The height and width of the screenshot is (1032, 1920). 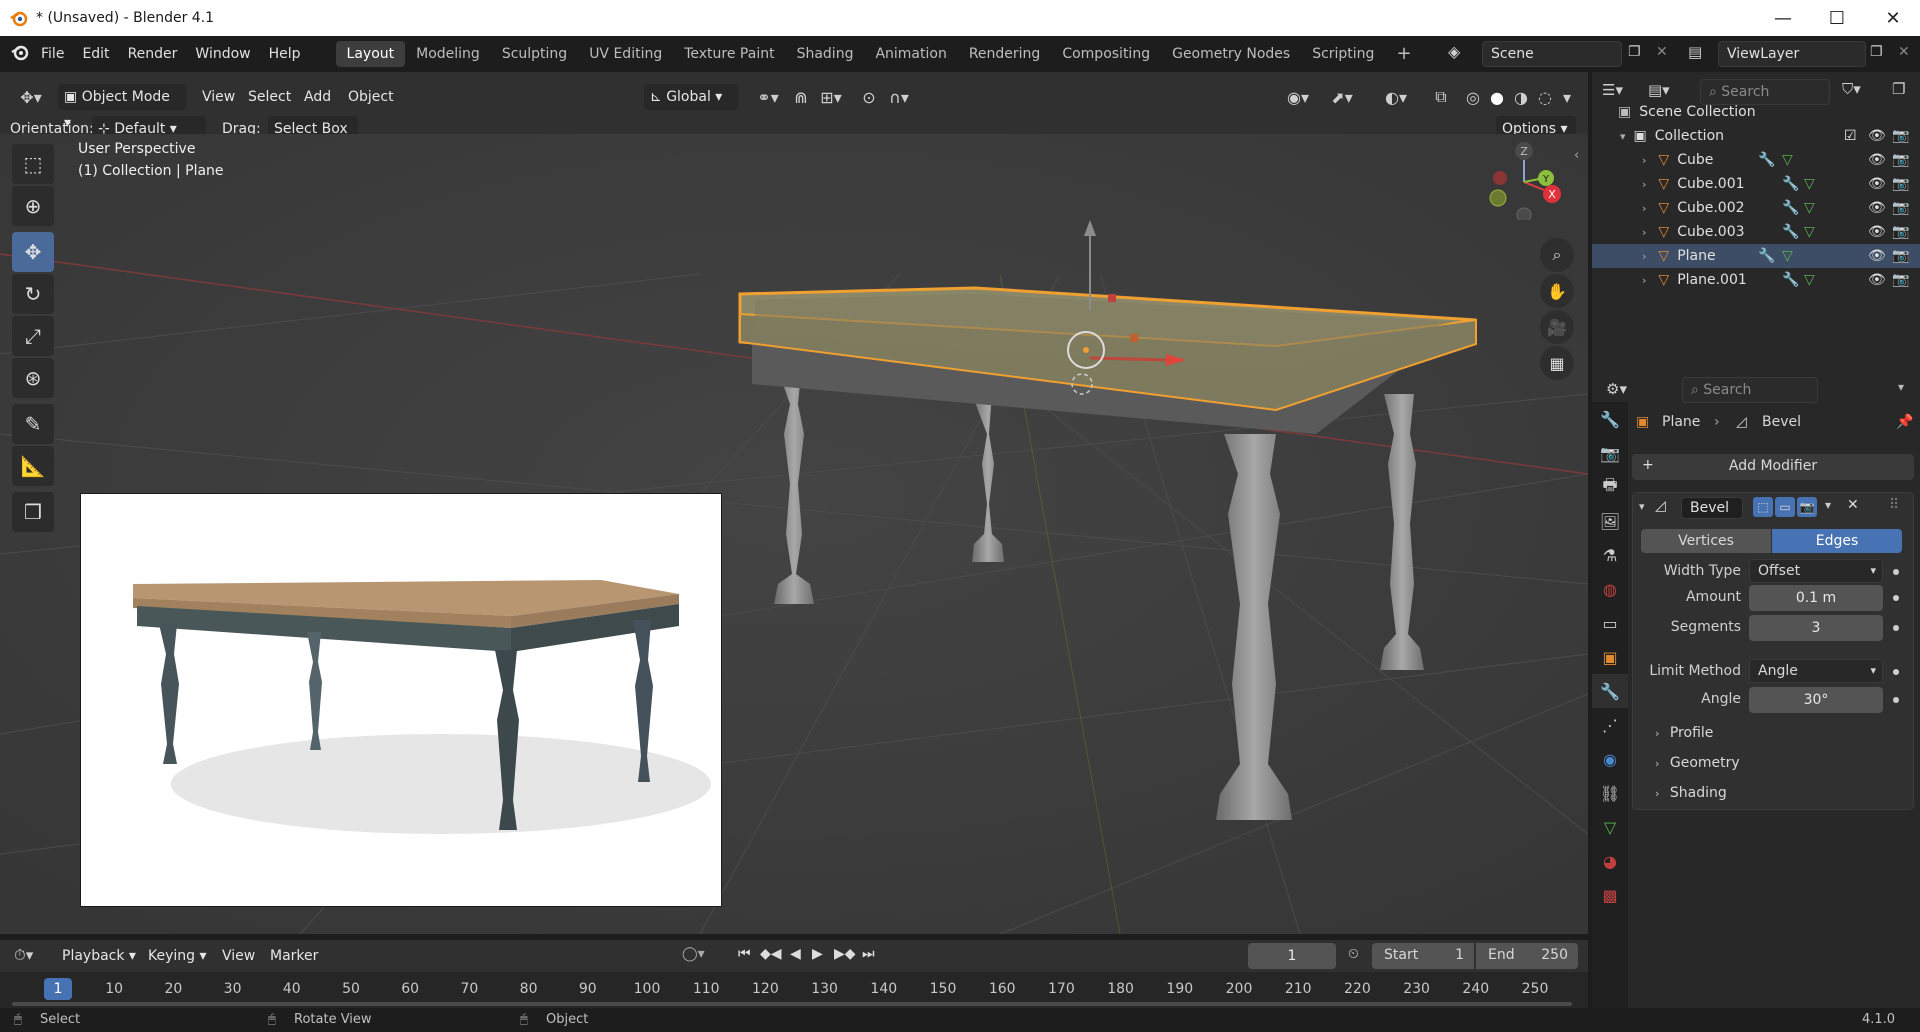 What do you see at coordinates (1850, 136) in the screenshot?
I see `collection-checkbox: ☑` at bounding box center [1850, 136].